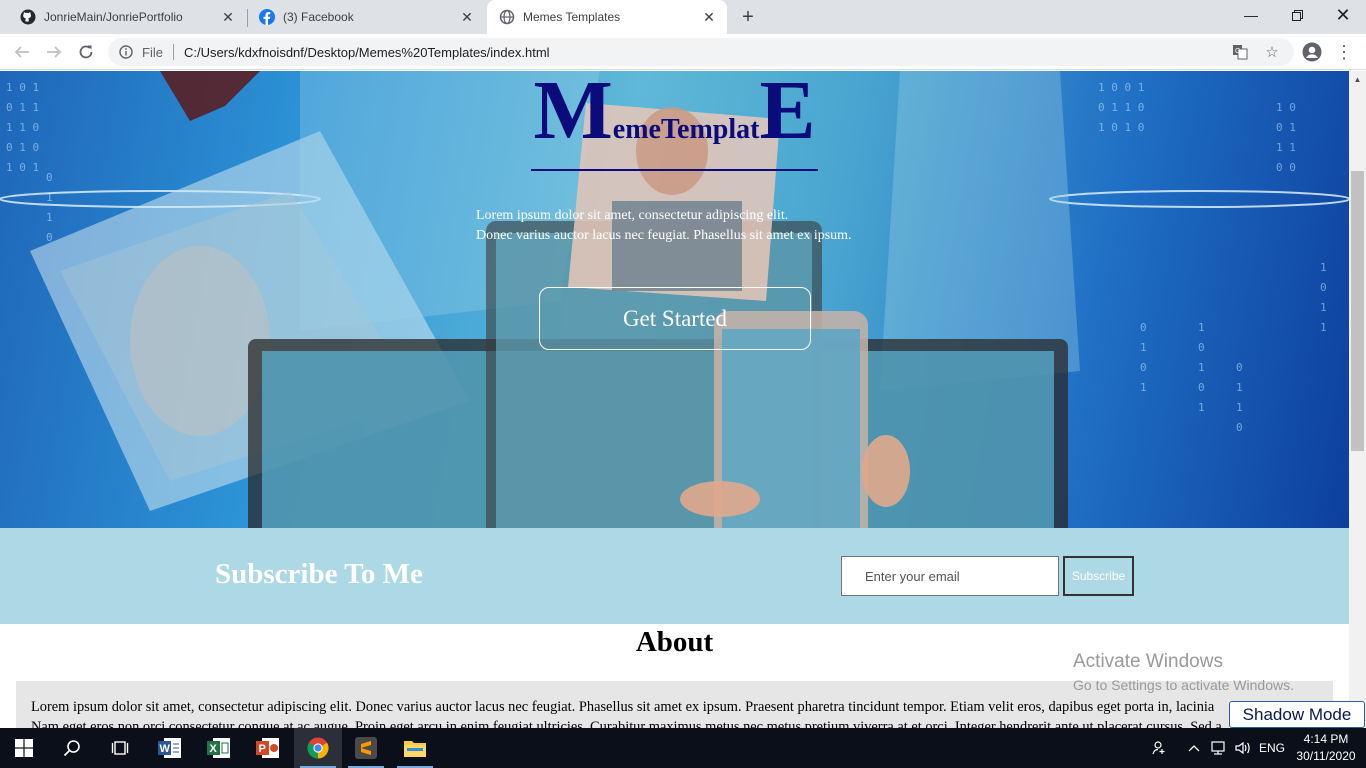 The image size is (1366, 768). Describe the element at coordinates (1272, 52) in the screenshot. I see `star-icon: ☆` at that location.